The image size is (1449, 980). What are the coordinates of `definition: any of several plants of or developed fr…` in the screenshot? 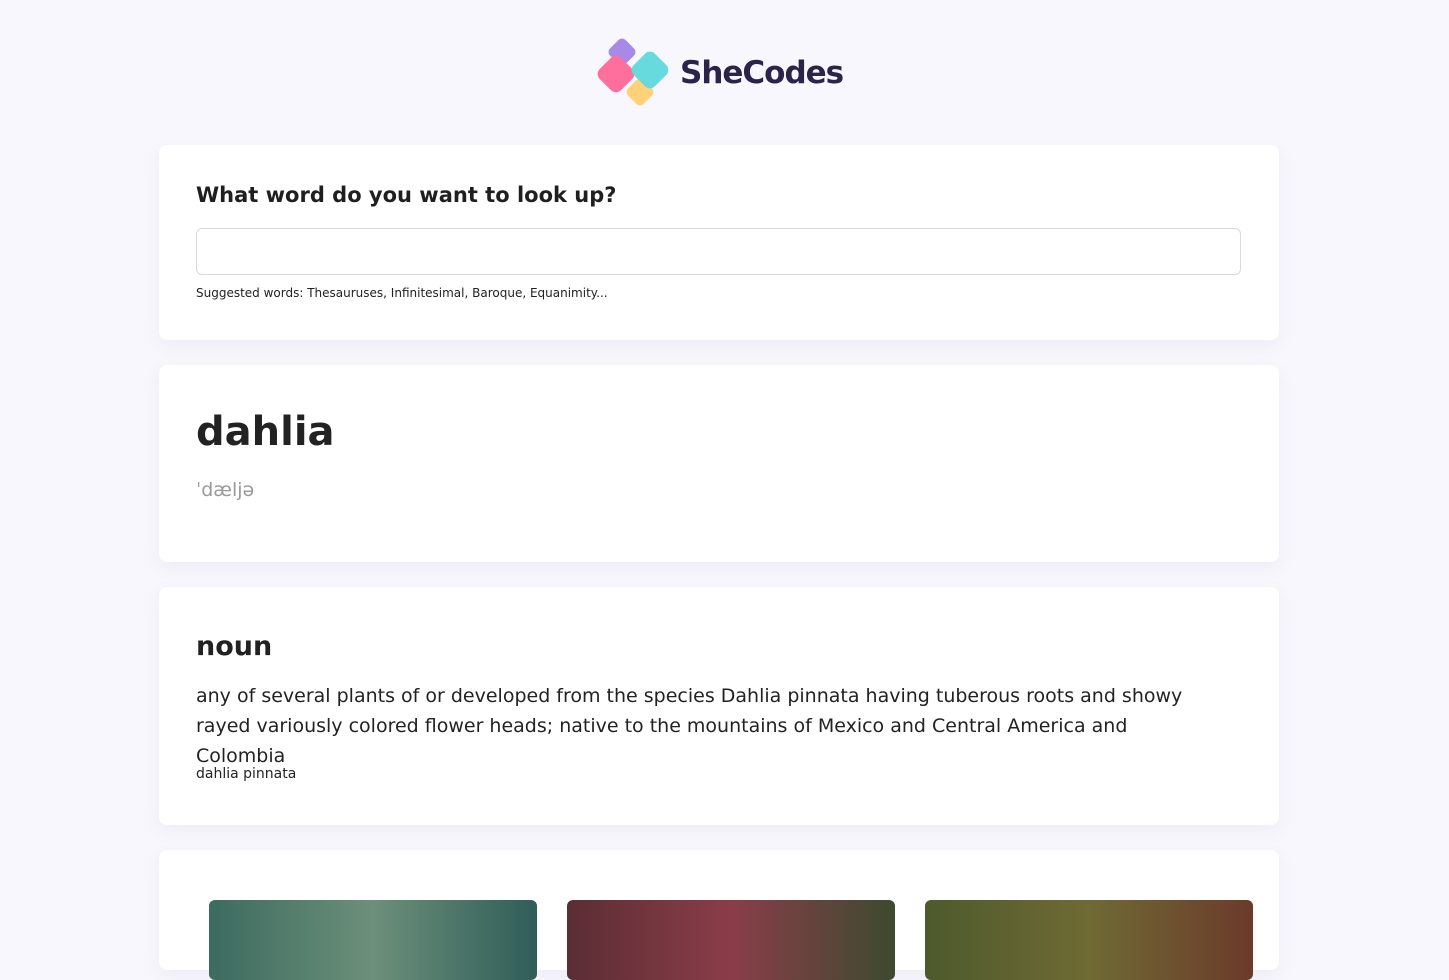 It's located at (689, 726).